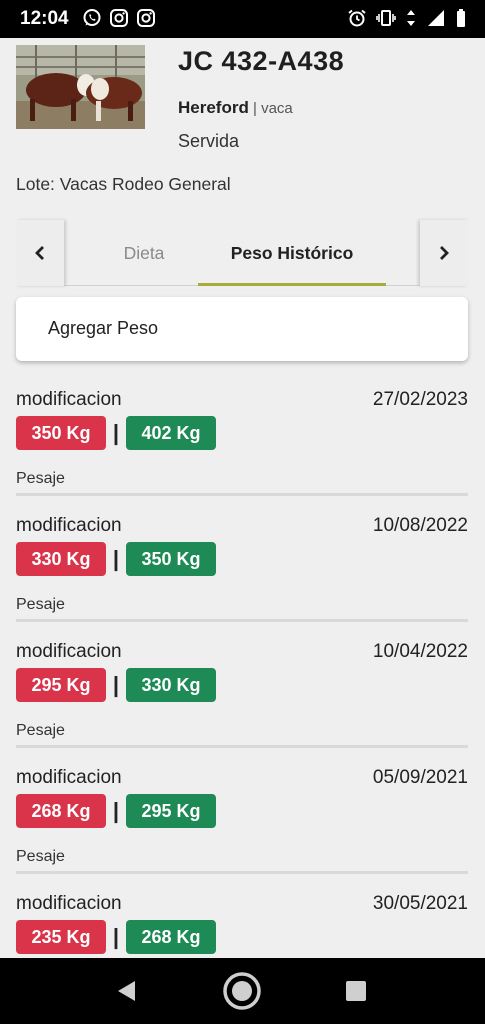 The height and width of the screenshot is (1024, 485). Describe the element at coordinates (61, 559) in the screenshot. I see `previous-weight-badge: 330 Kg` at that location.